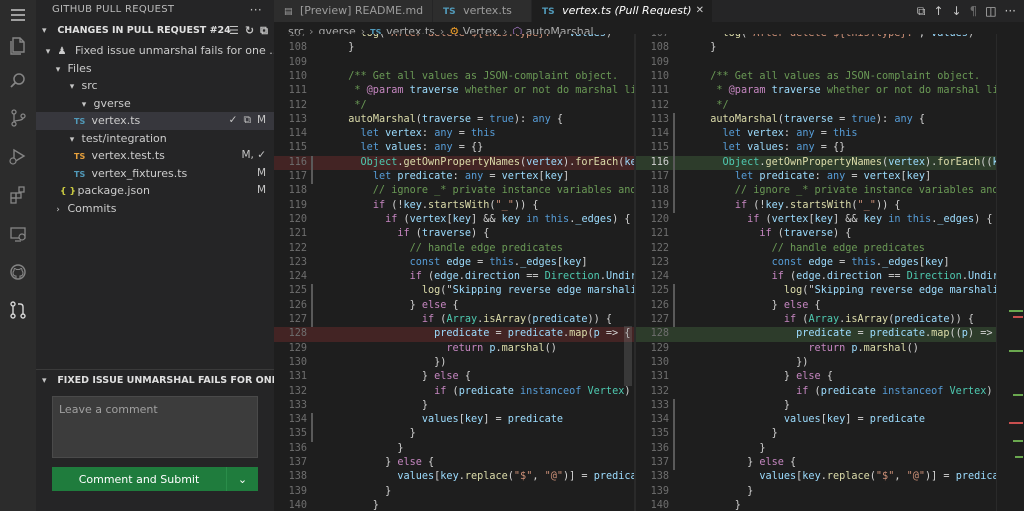 Image resolution: width=1024 pixels, height=511 pixels. Describe the element at coordinates (628, 356) in the screenshot. I see `scrollbar-thumb` at that location.